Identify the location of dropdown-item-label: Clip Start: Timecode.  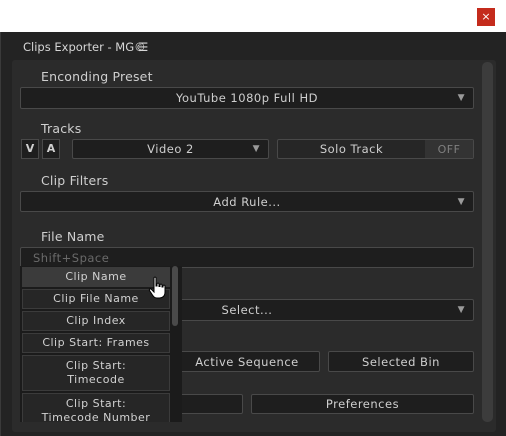
(96, 372).